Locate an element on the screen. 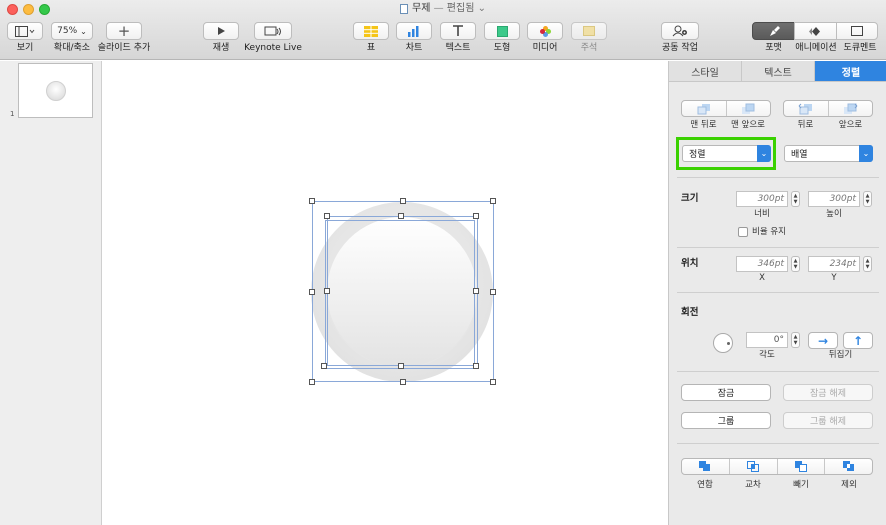 The height and width of the screenshot is (525, 886). group-button: 그룹 is located at coordinates (726, 420).